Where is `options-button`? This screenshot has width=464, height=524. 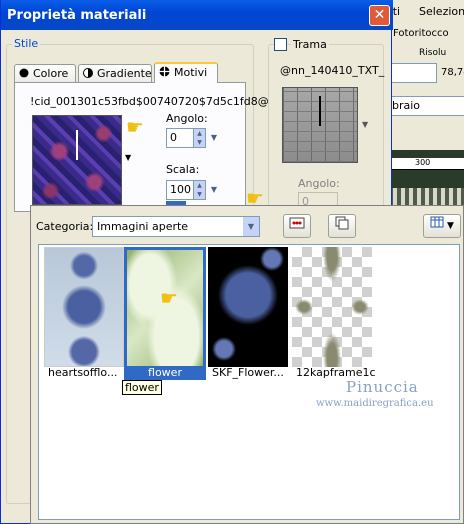 options-button is located at coordinates (297, 226).